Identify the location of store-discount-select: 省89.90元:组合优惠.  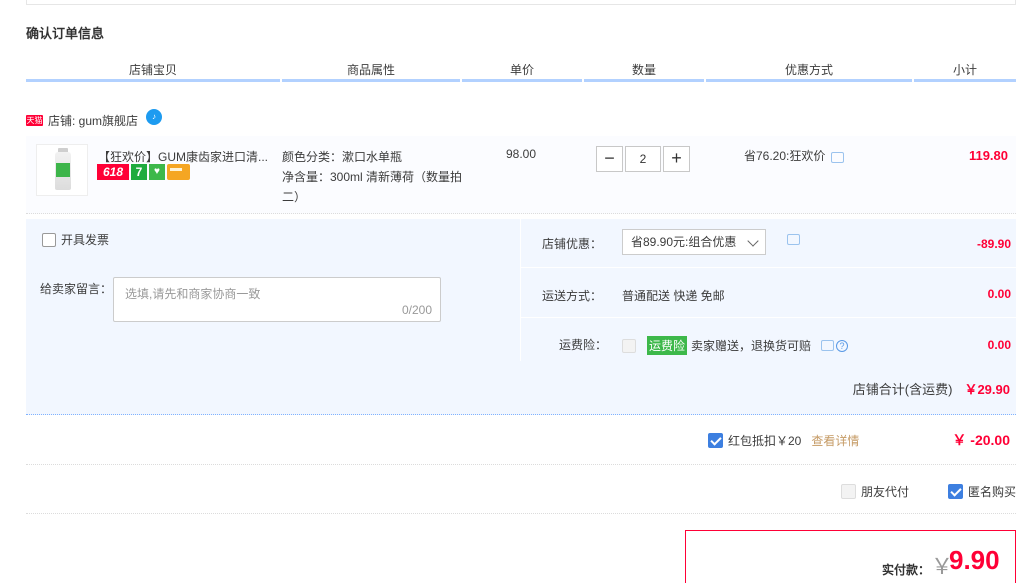
(694, 242).